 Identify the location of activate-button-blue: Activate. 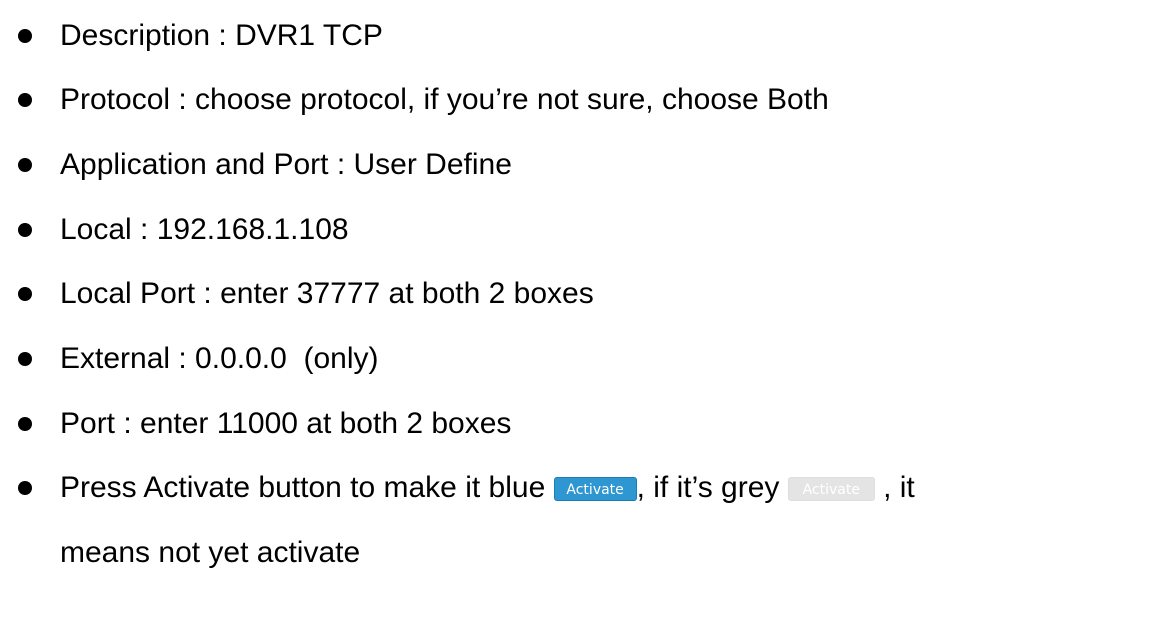
(595, 489).